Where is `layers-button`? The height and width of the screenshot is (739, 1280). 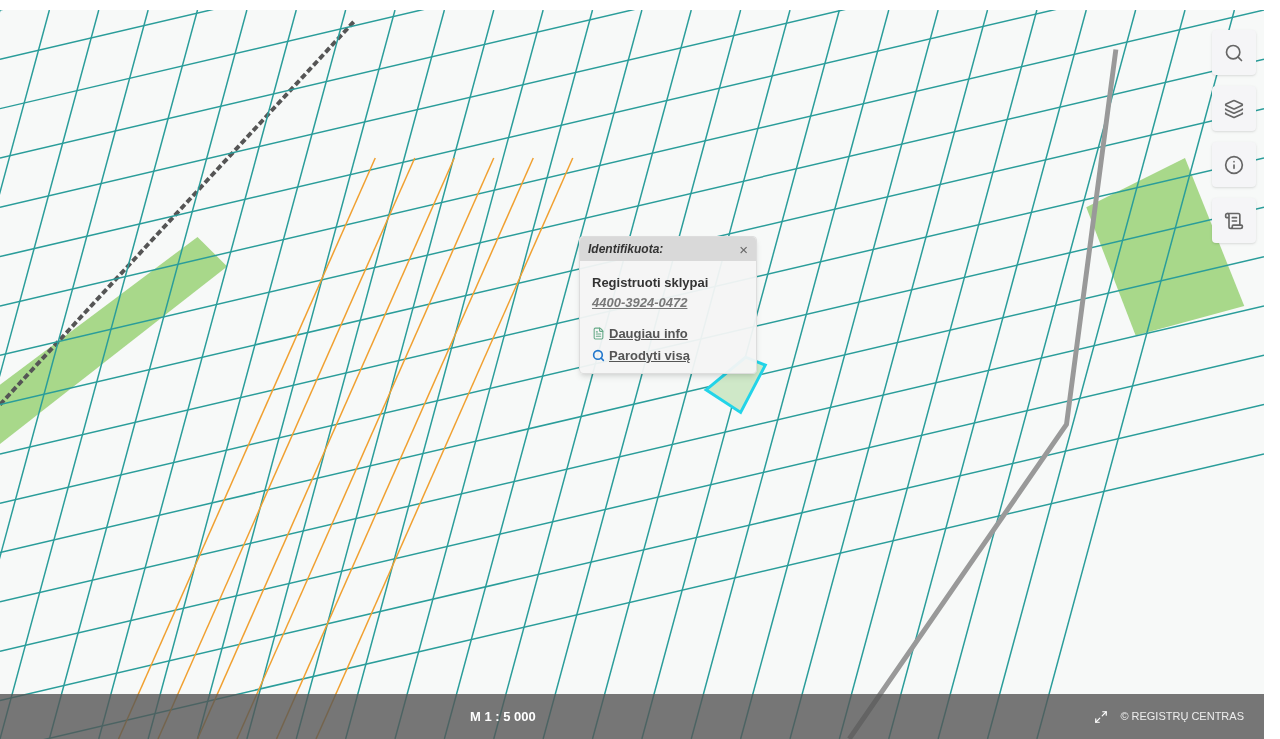 layers-button is located at coordinates (1234, 108).